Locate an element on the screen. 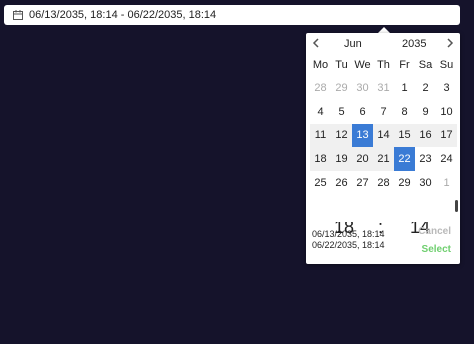  weekday-label: Th is located at coordinates (383, 65).